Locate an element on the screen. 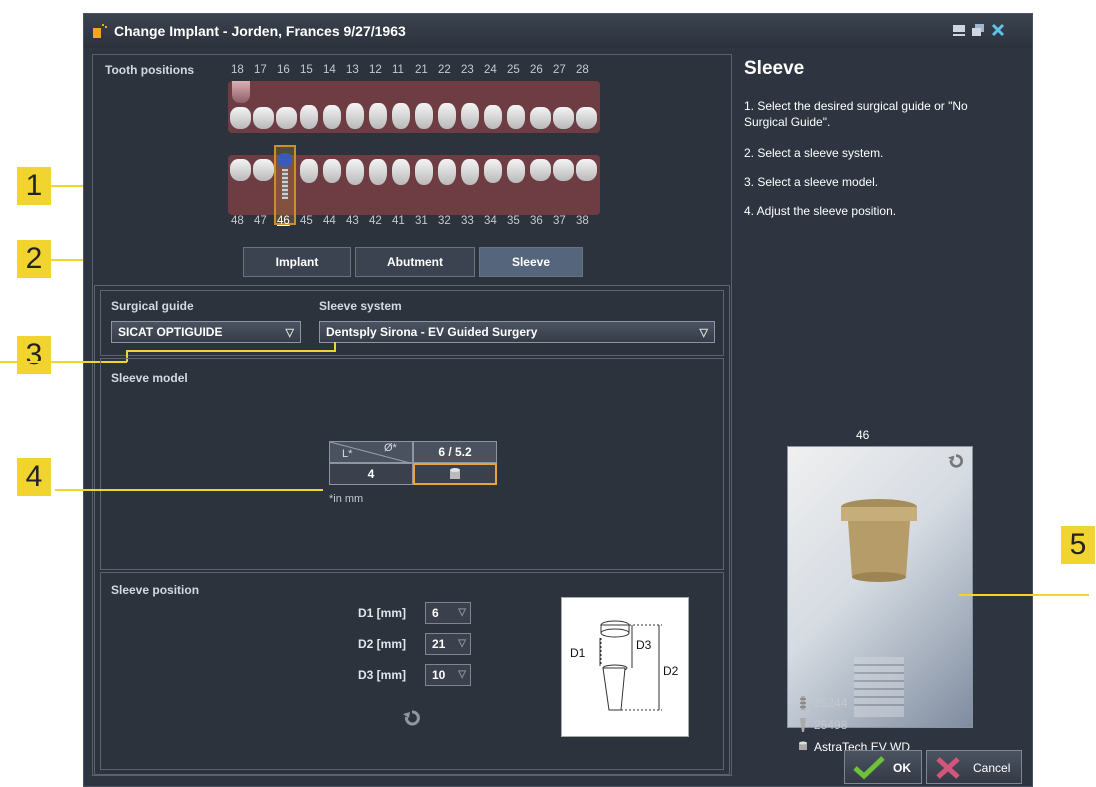  tooth-number: 16 is located at coordinates (283, 70).